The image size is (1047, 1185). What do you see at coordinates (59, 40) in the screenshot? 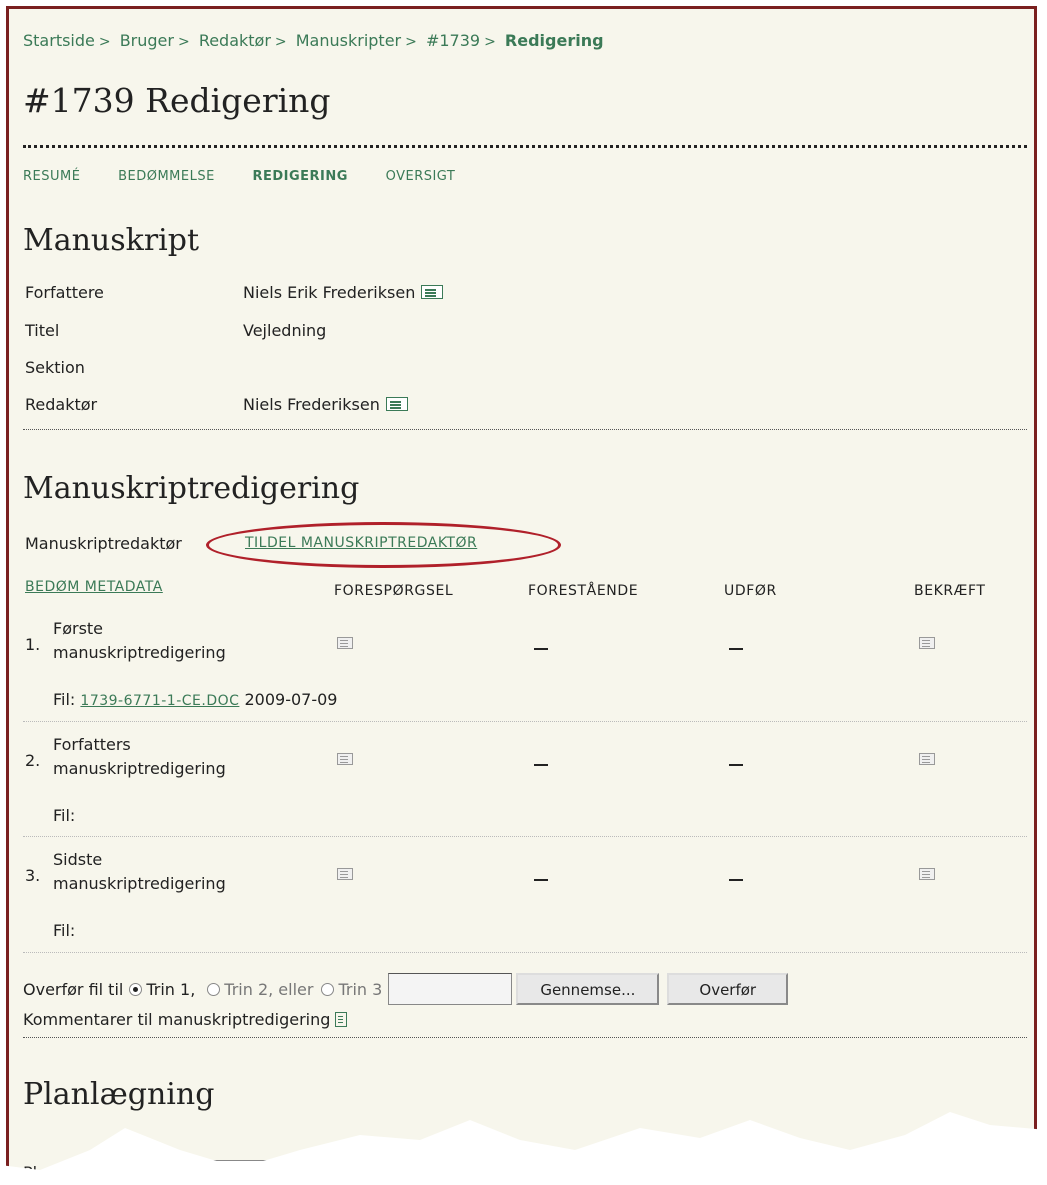
I see `breadcrumb-home: Startside` at bounding box center [59, 40].